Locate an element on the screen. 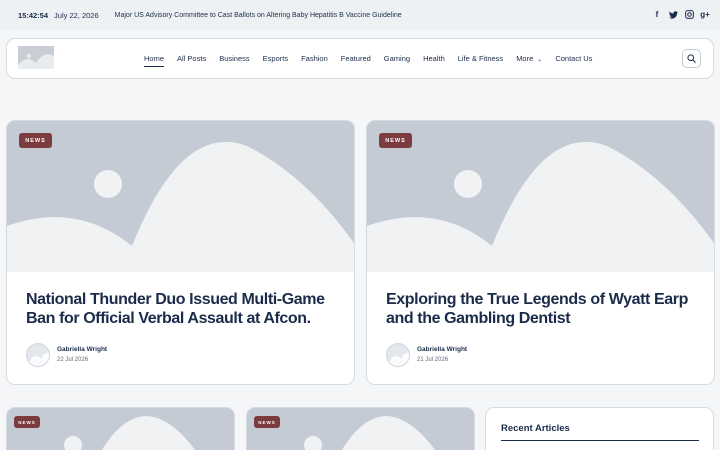 This screenshot has height=450, width=720. nav-more-label: More is located at coordinates (525, 58).